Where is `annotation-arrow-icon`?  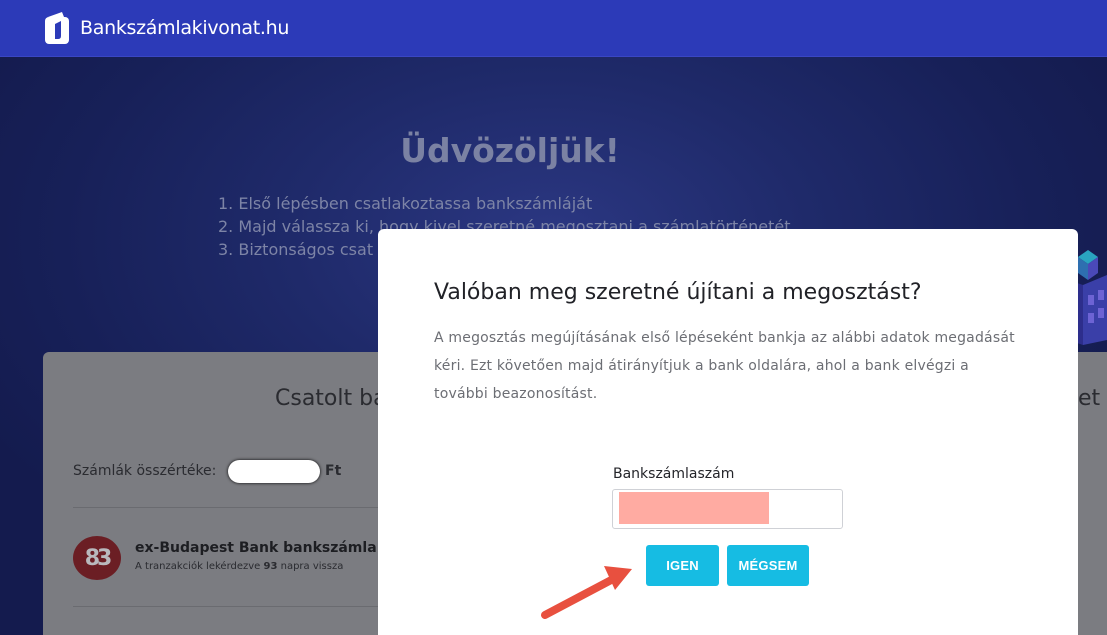
annotation-arrow-icon is located at coordinates (586, 592).